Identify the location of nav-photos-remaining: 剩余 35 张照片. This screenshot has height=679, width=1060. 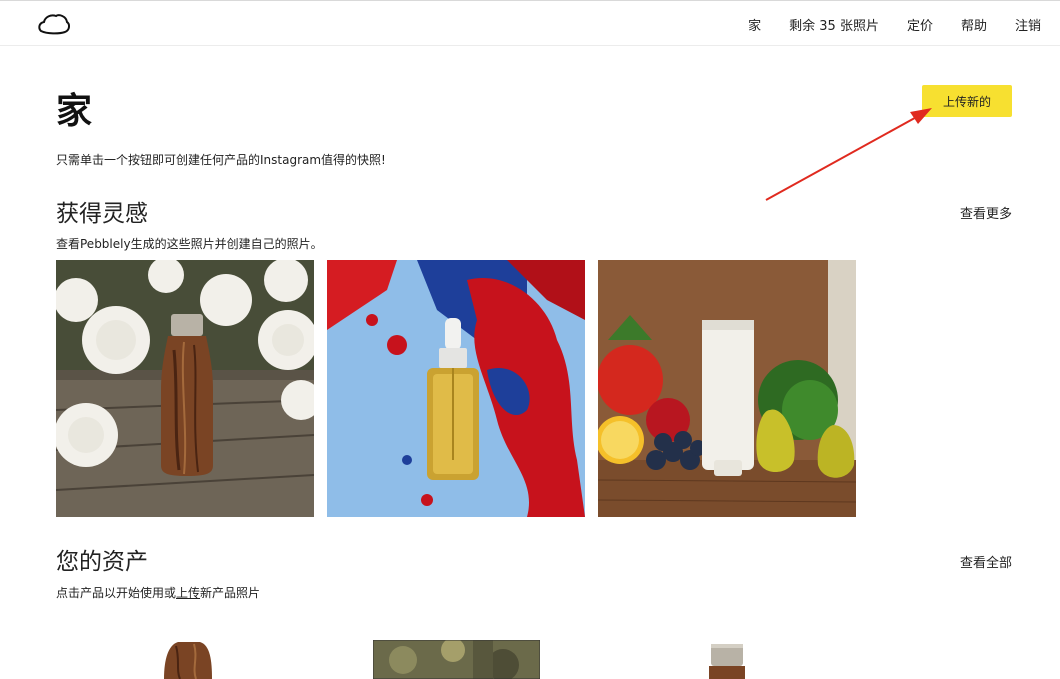
(834, 24).